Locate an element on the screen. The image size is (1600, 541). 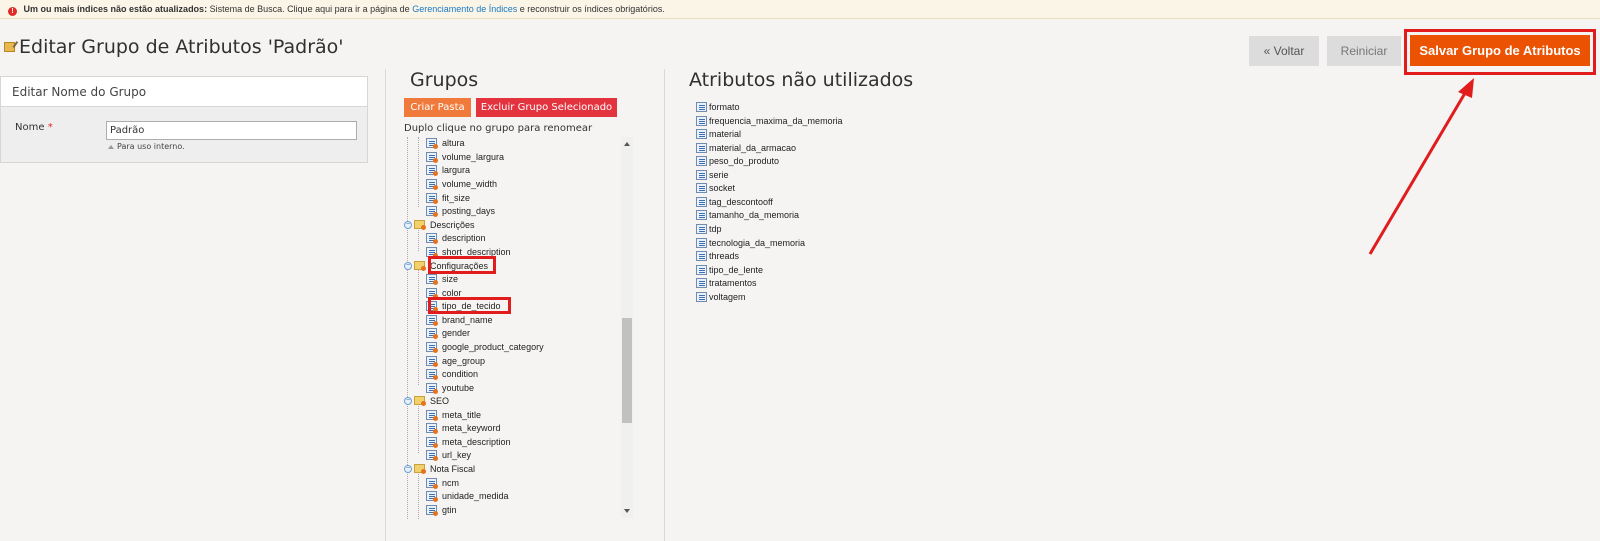
annotation-arrow is located at coordinates (1421, 166).